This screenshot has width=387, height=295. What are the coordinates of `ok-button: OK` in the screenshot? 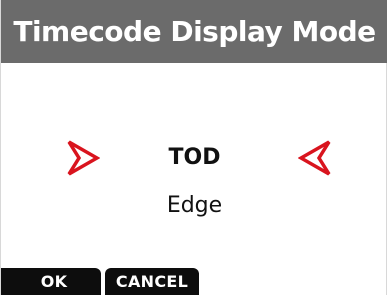 It's located at (54, 281).